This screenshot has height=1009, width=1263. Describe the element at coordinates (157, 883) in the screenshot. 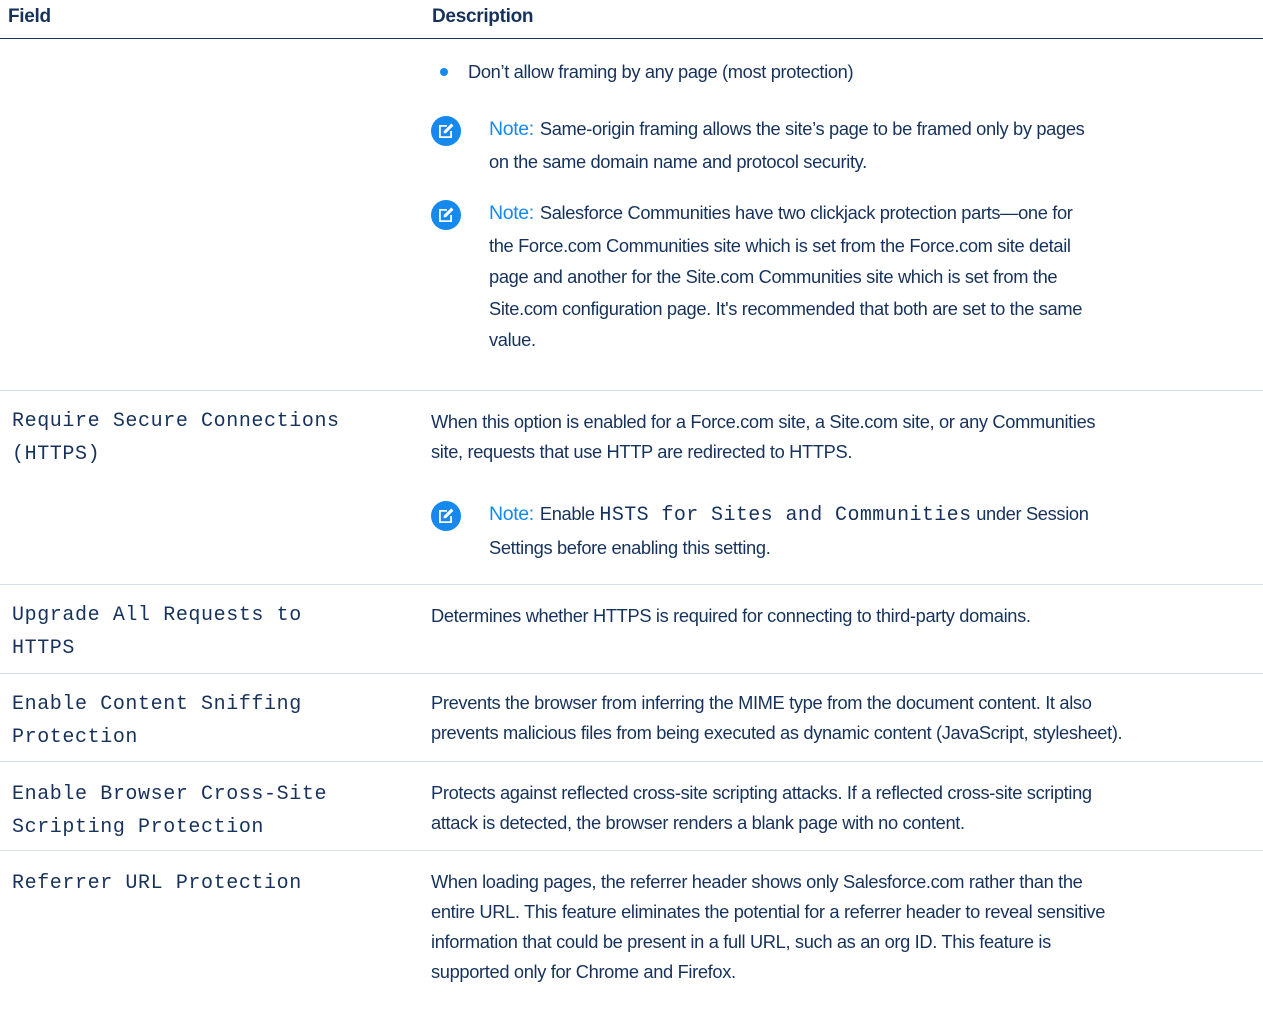

I see `field-name: Referrer URL Protection` at that location.